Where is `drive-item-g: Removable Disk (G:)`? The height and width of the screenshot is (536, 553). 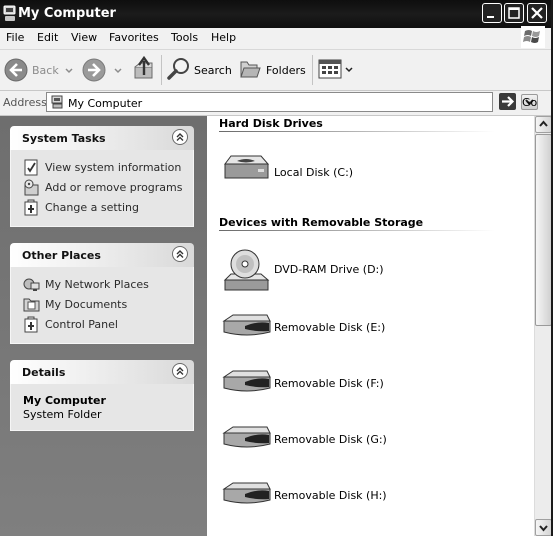
drive-item-g: Removable Disk (G:) is located at coordinates (306, 437).